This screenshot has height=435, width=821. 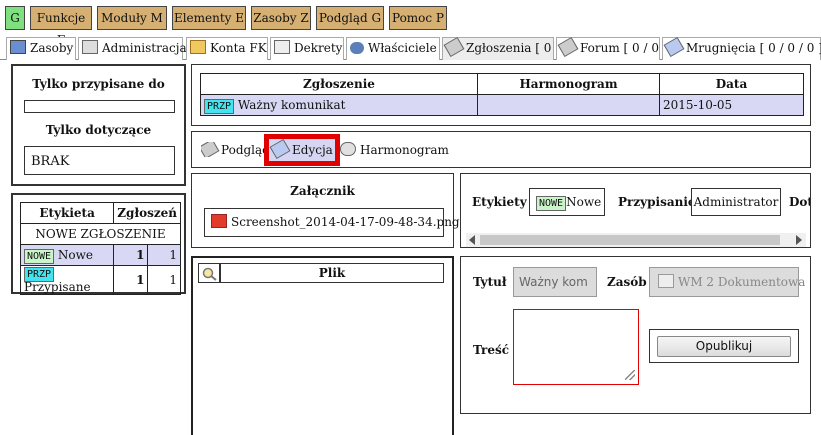 What do you see at coordinates (612, 48) in the screenshot?
I see `tab-forum: Forum [ 0 / 0 ]` at bounding box center [612, 48].